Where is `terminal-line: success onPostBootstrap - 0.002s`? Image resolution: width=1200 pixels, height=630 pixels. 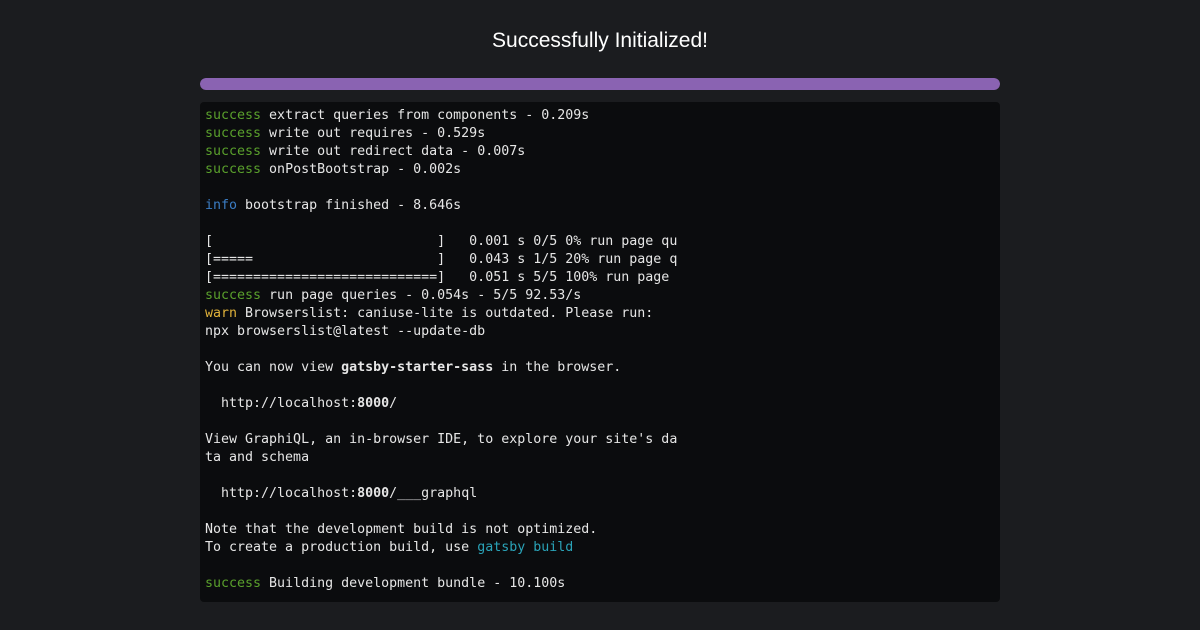
terminal-line: success onPostBootstrap - 0.002s is located at coordinates (600, 170).